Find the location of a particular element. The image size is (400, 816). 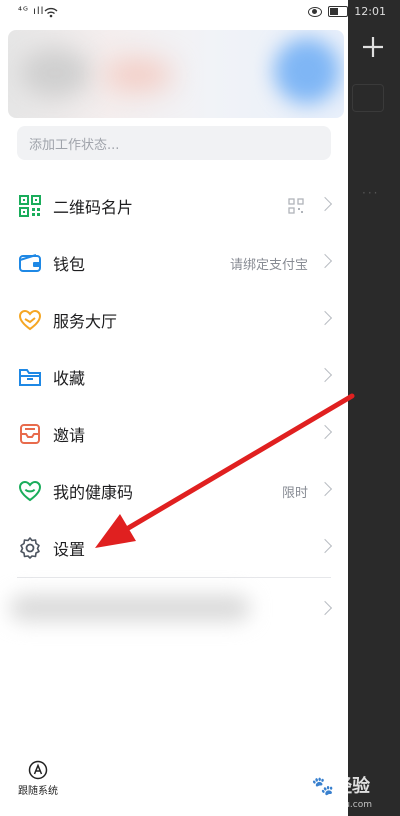

menu-label: 邀请 is located at coordinates (69, 435).